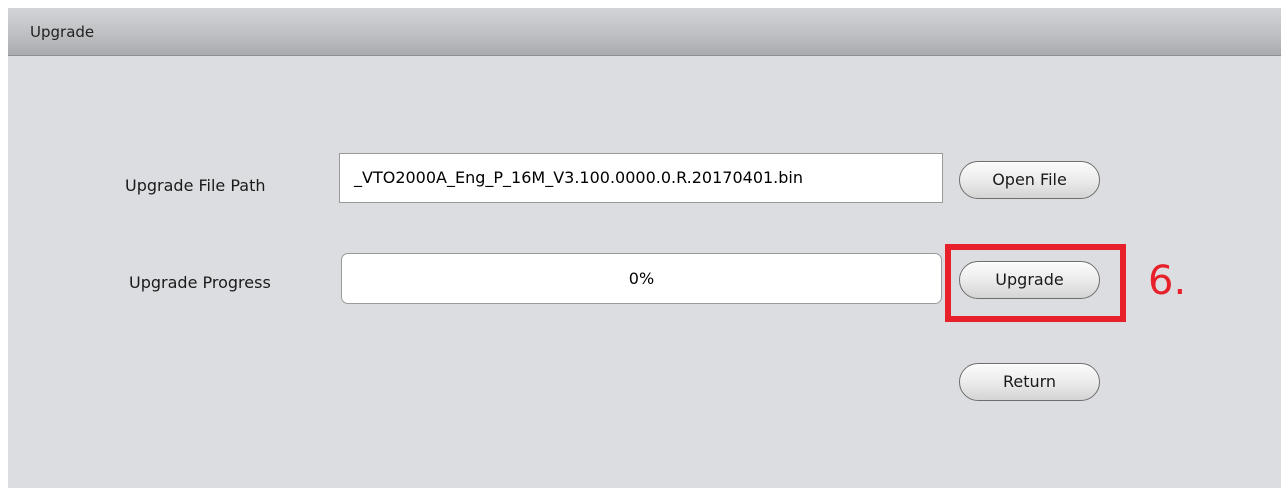 The image size is (1281, 488). I want to click on open-file-button: Open File, so click(1029, 180).